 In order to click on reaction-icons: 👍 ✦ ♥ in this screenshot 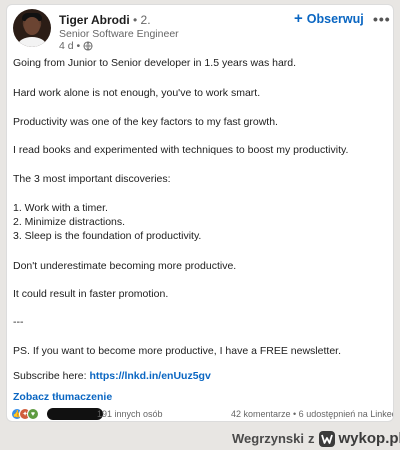, I will do `click(25, 414)`.